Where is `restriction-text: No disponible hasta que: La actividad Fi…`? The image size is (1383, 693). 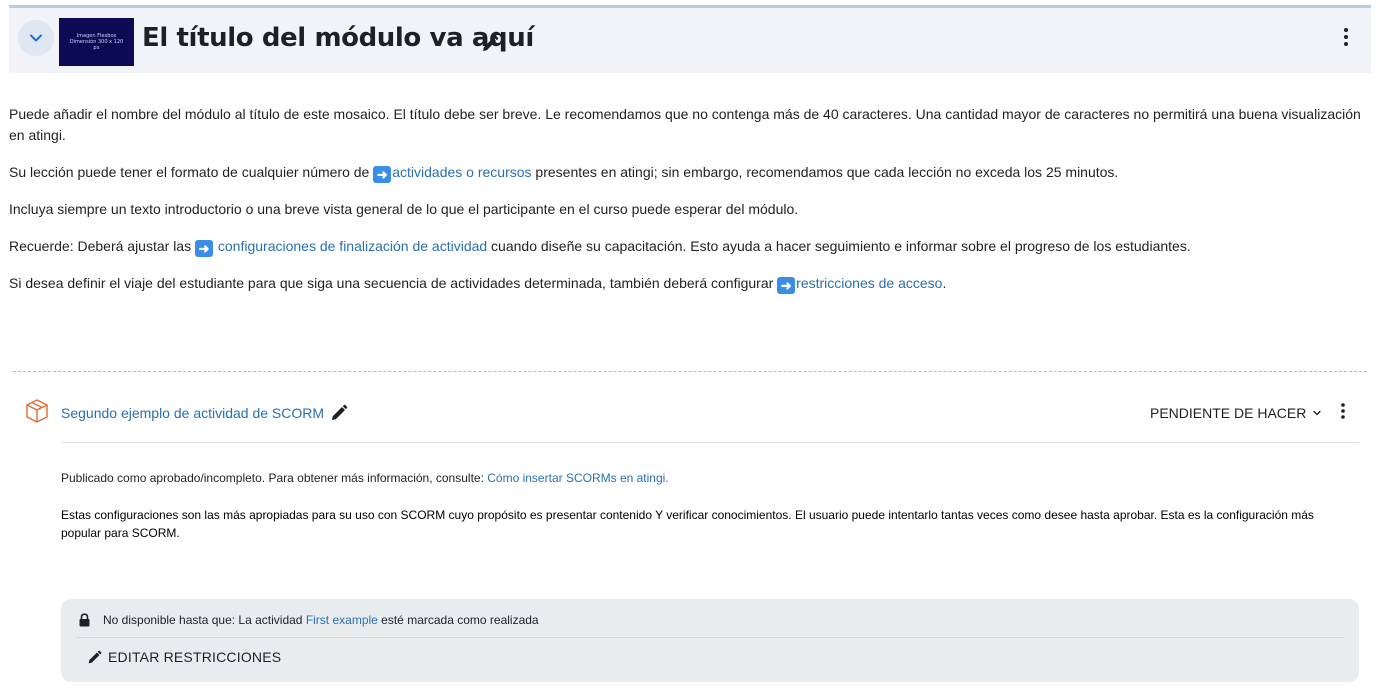
restriction-text: No disponible hasta que: La actividad Fi… is located at coordinates (321, 620).